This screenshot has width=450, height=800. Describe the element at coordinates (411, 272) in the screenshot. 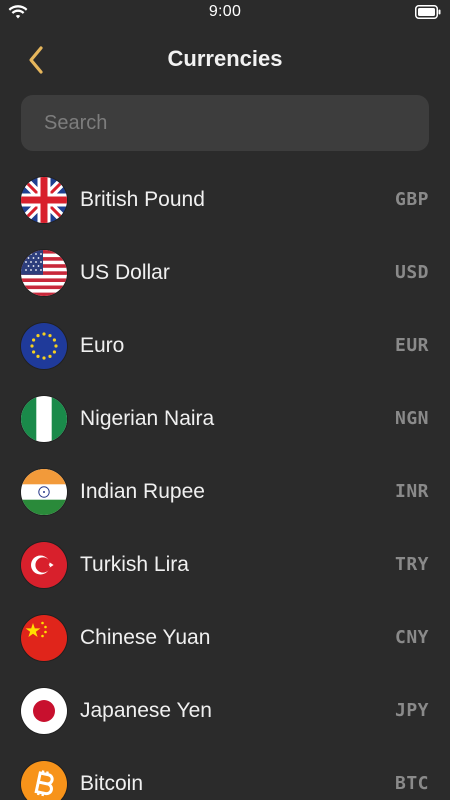

I see `currency-code: USD` at that location.